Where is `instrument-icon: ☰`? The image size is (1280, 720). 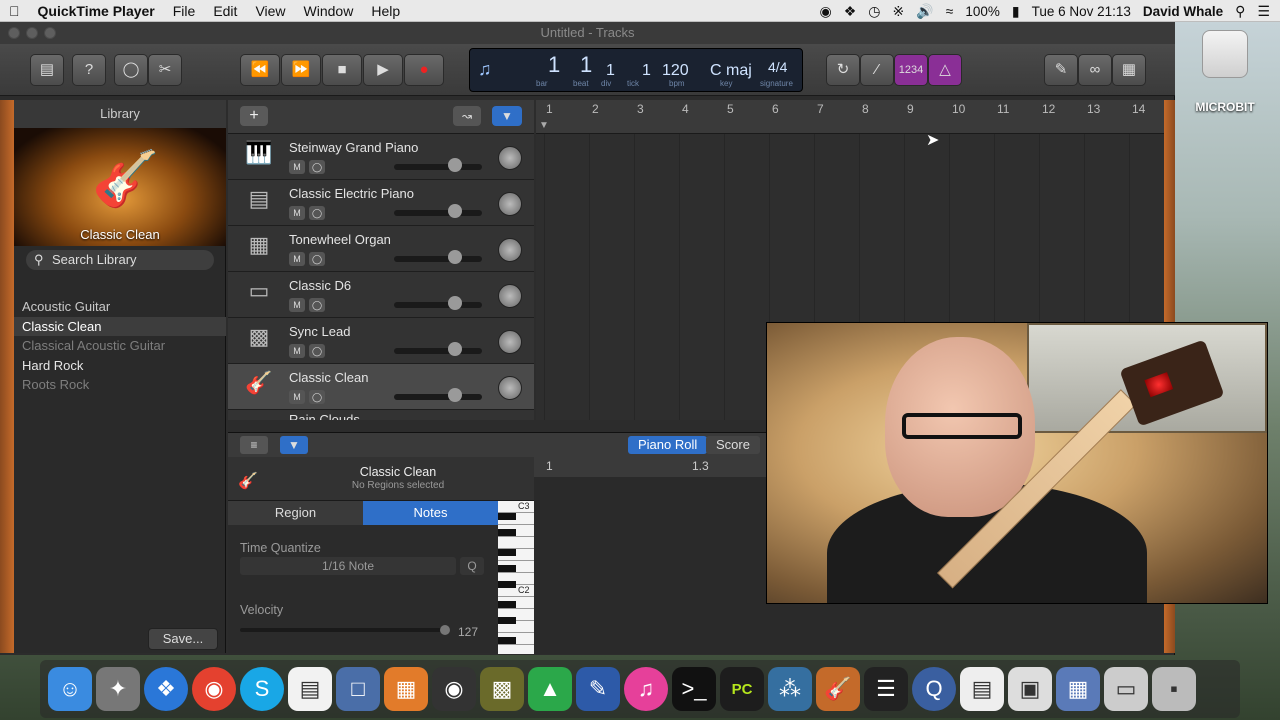
instrument-icon: ☰ is located at coordinates (886, 689).